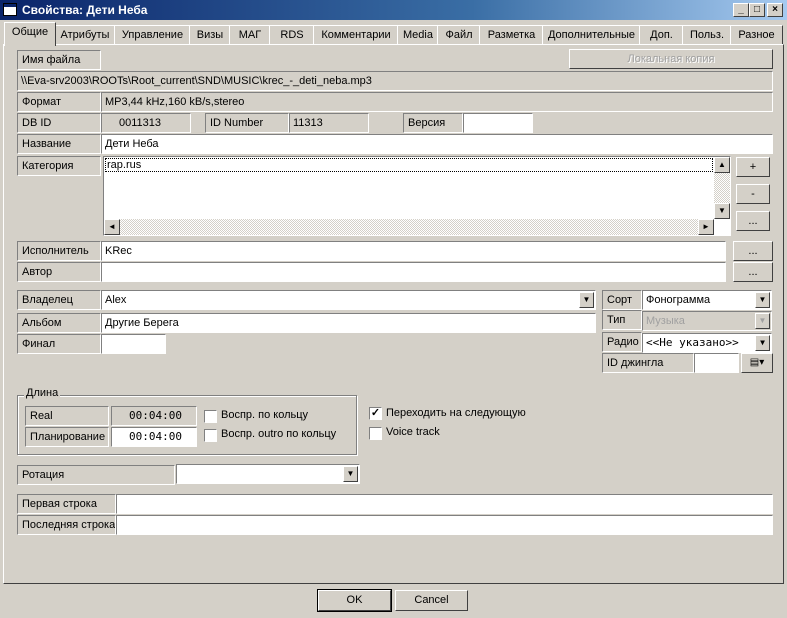 Image resolution: width=787 pixels, height=618 pixels. Describe the element at coordinates (59, 123) in the screenshot. I see `dbid-label: DB ID` at that location.